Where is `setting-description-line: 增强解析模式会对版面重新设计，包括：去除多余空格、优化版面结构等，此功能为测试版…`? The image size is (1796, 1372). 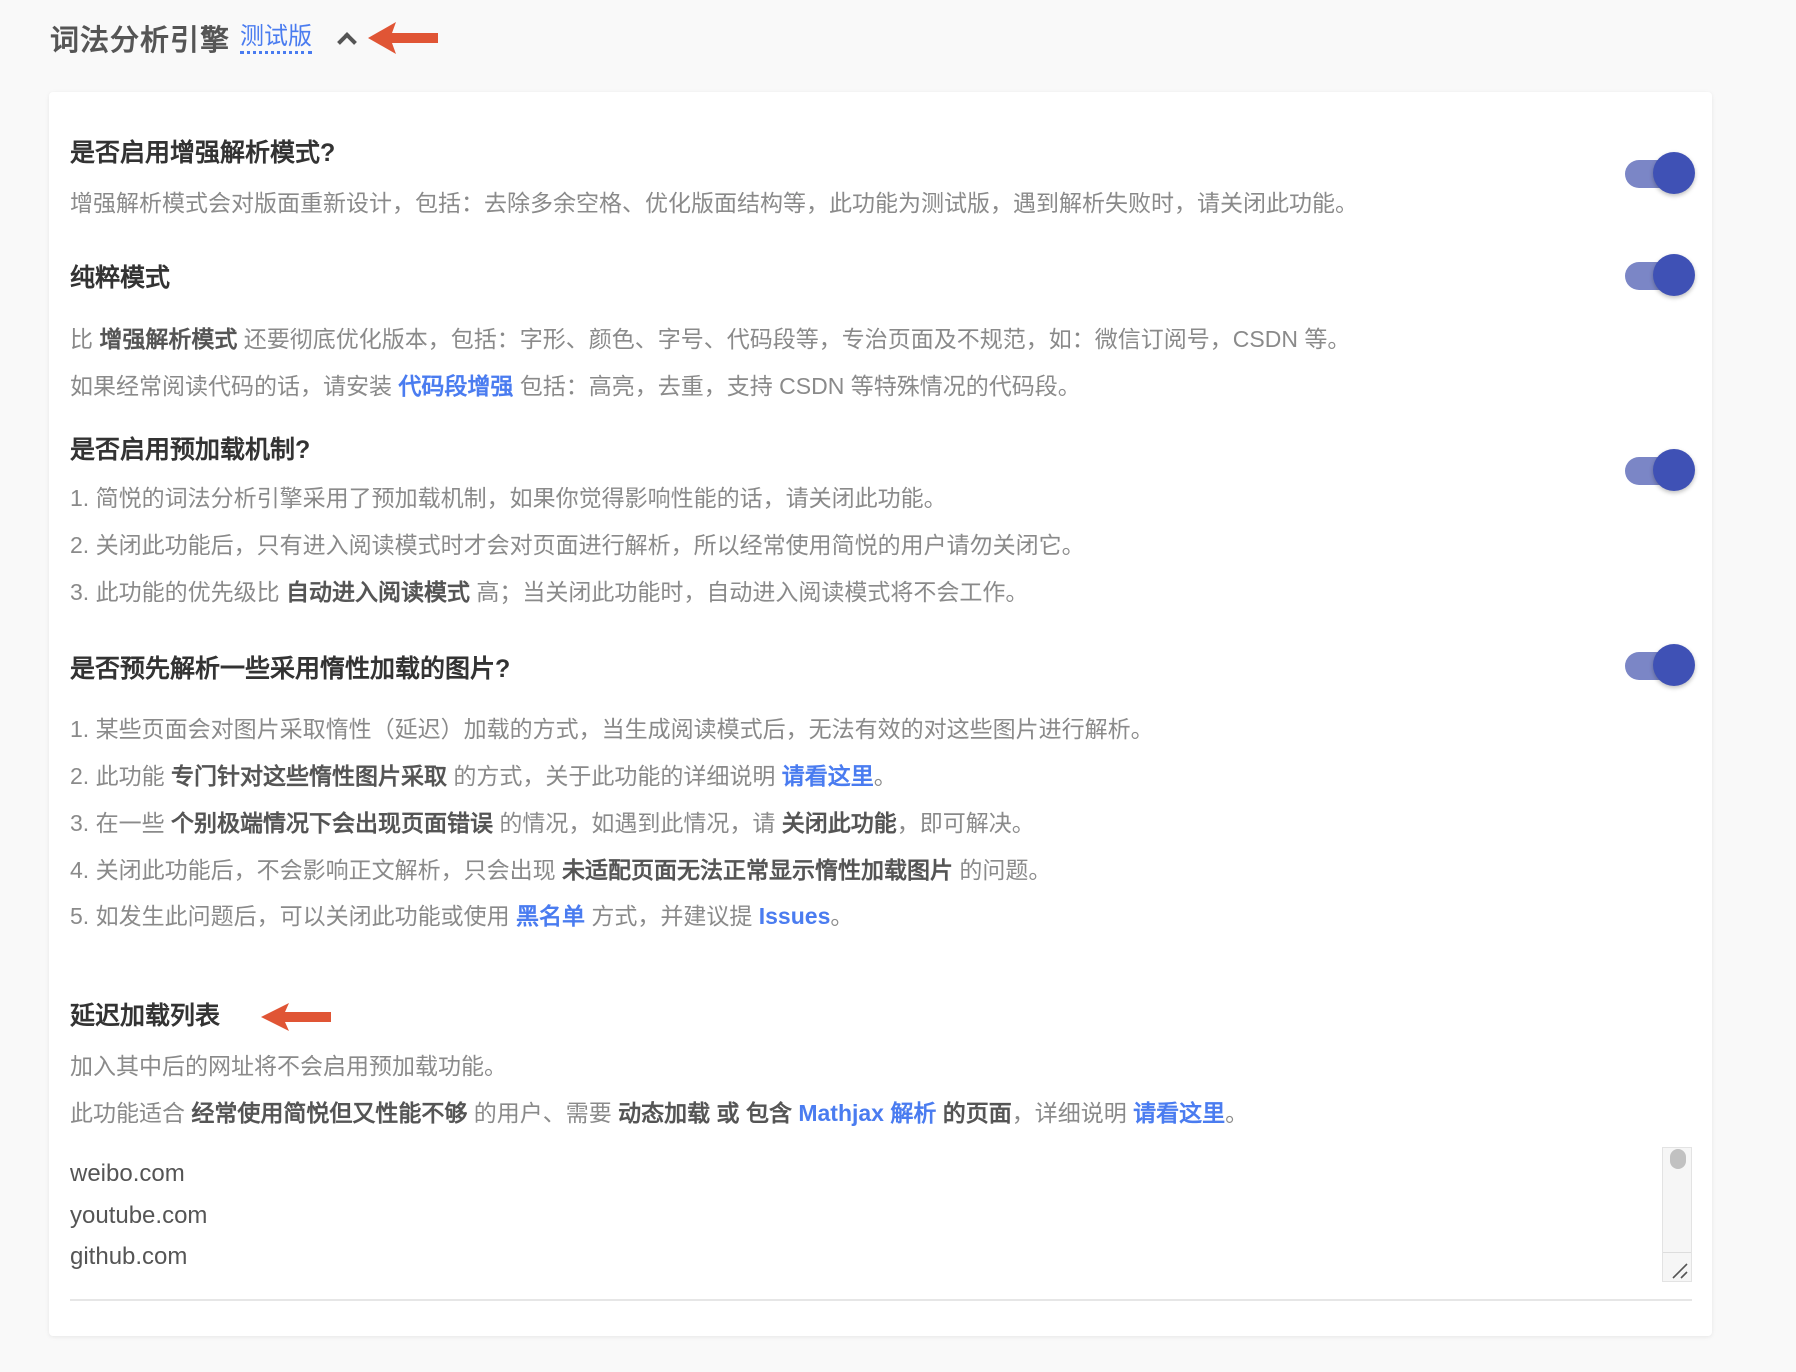 setting-description-line: 增强解析模式会对版面重新设计，包括：去除多余空格、优化版面结构等，此功能为测试版… is located at coordinates (714, 203).